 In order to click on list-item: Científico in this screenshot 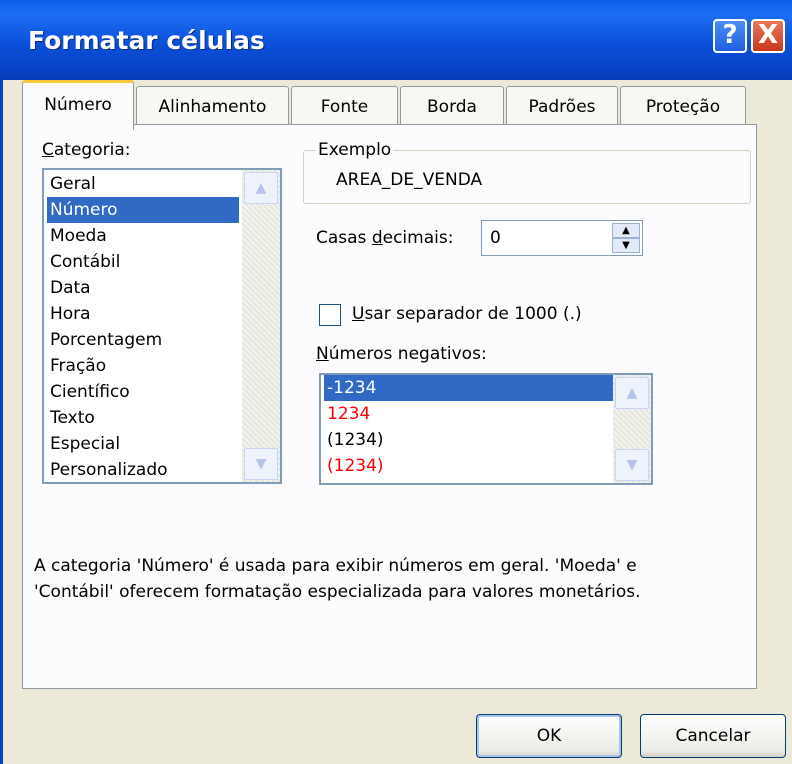, I will do `click(90, 392)`.